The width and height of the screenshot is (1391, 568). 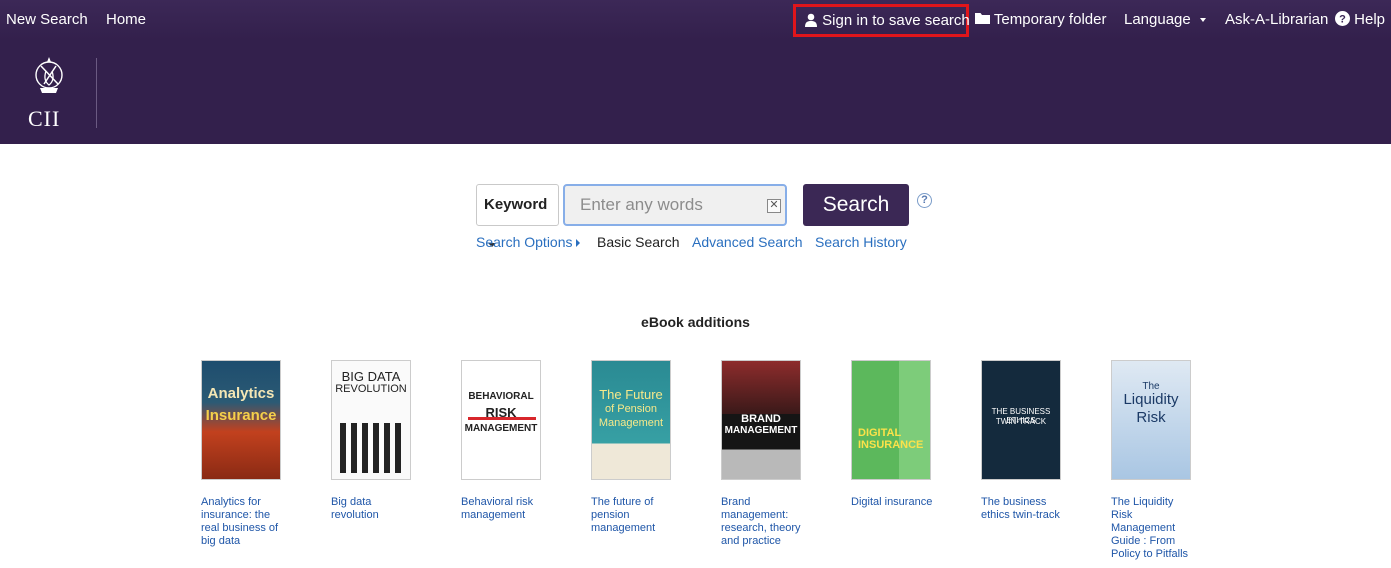 I want to click on book-title-link: Behavioral risk management, so click(x=502, y=509).